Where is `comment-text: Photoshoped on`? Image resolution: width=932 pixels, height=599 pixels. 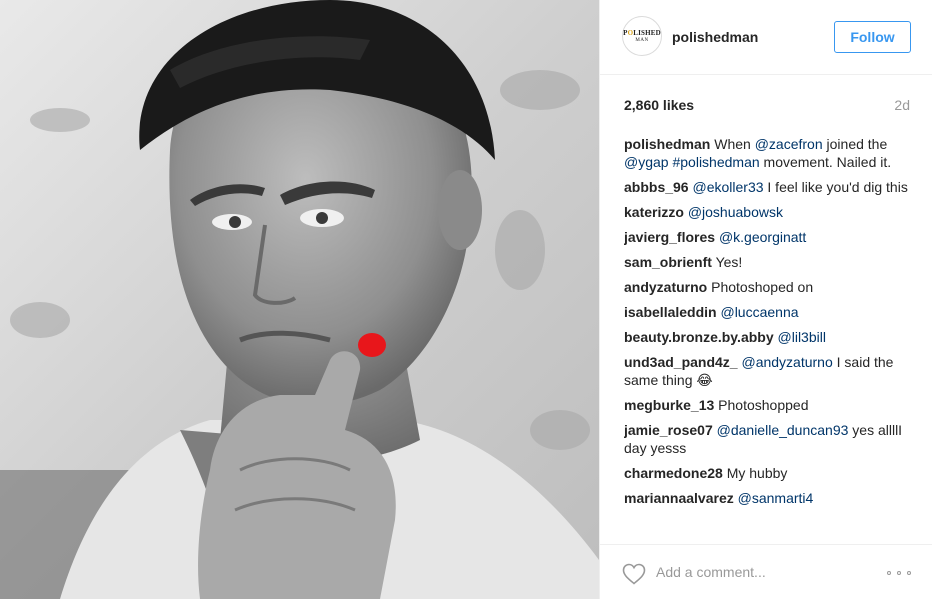
comment-text: Photoshoped on is located at coordinates (762, 287).